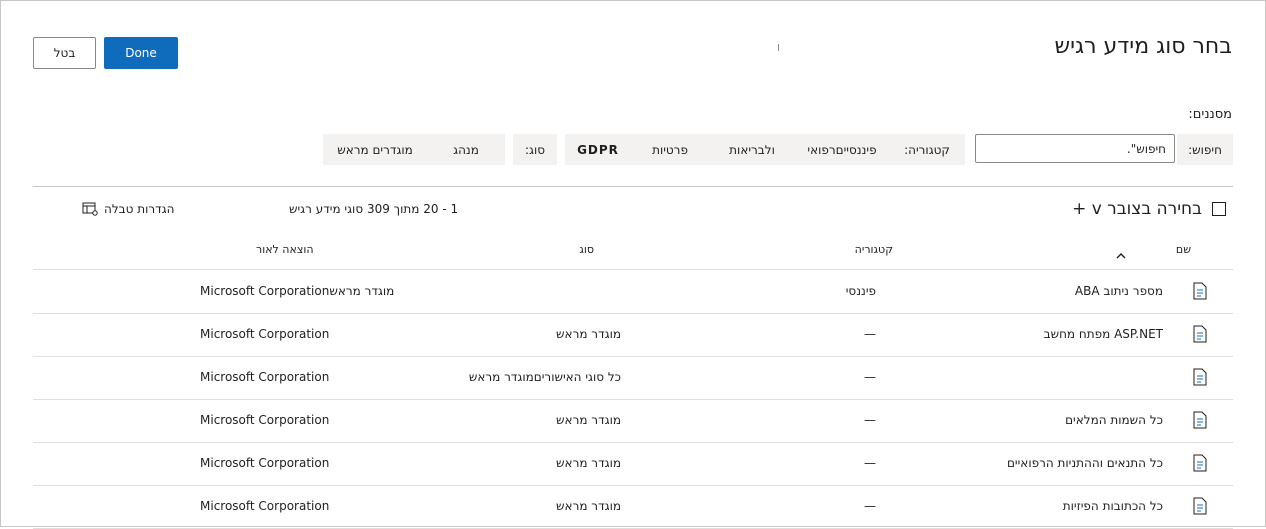 The height and width of the screenshot is (529, 1266). I want to click on done-button: Done, so click(141, 53).